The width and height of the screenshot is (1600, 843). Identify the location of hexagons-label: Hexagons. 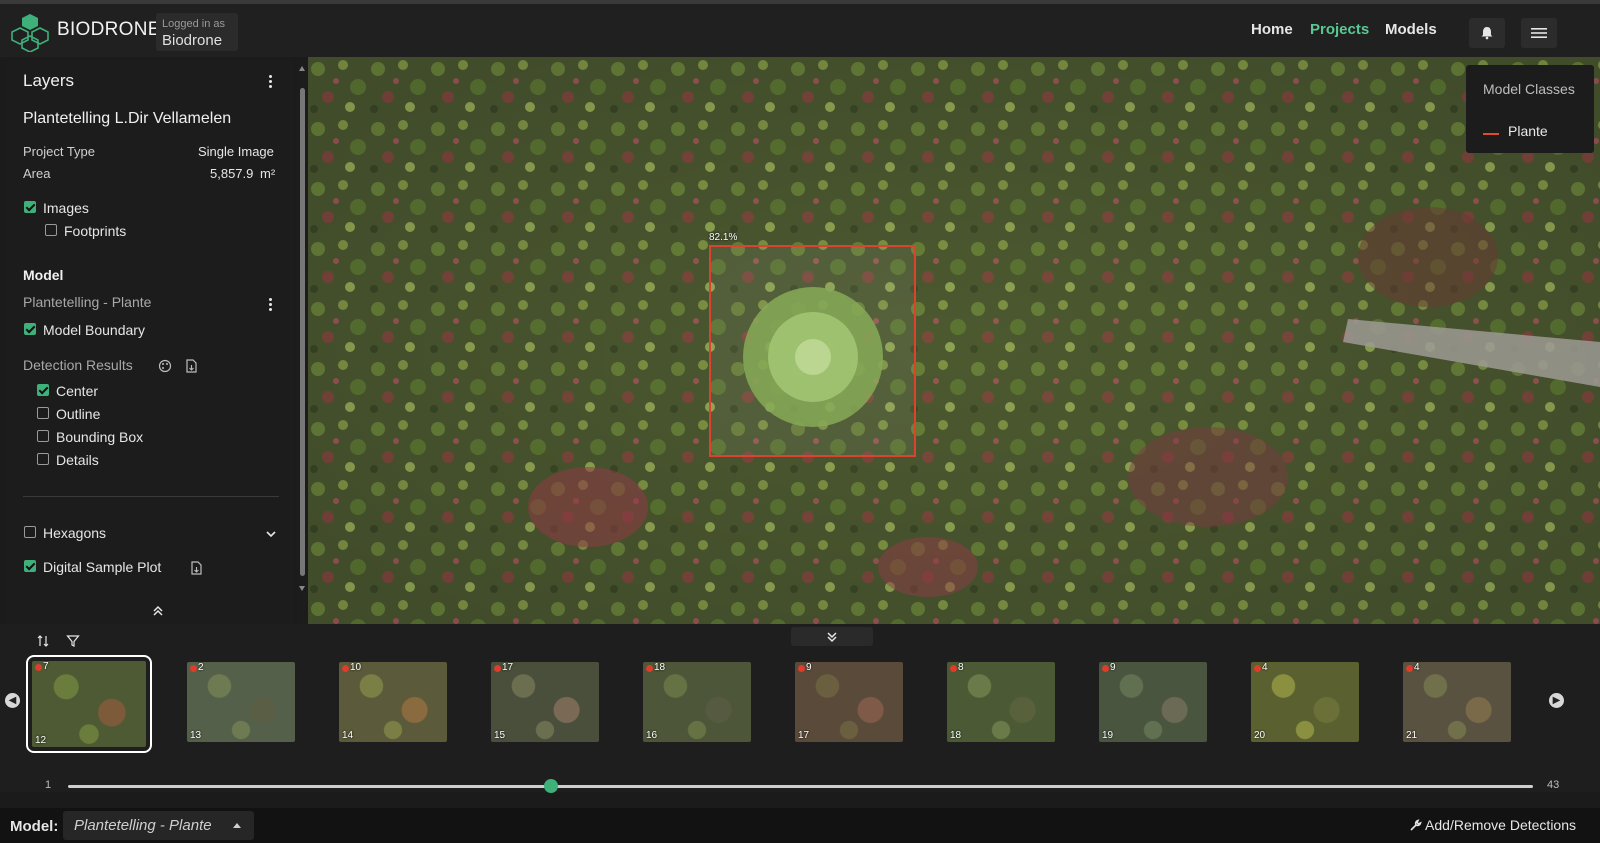
(75, 533).